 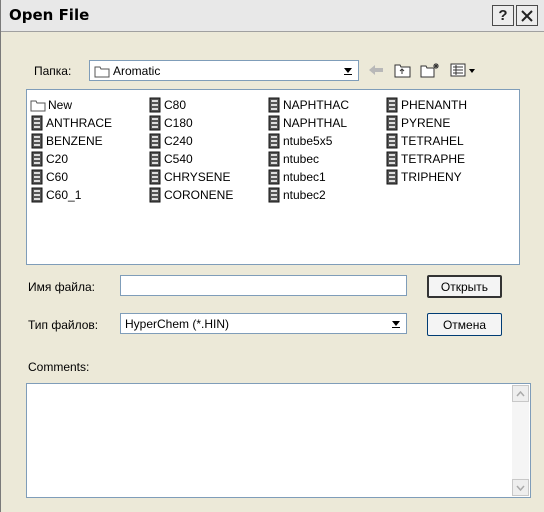 I want to click on open-button: Открыть, so click(x=464, y=286).